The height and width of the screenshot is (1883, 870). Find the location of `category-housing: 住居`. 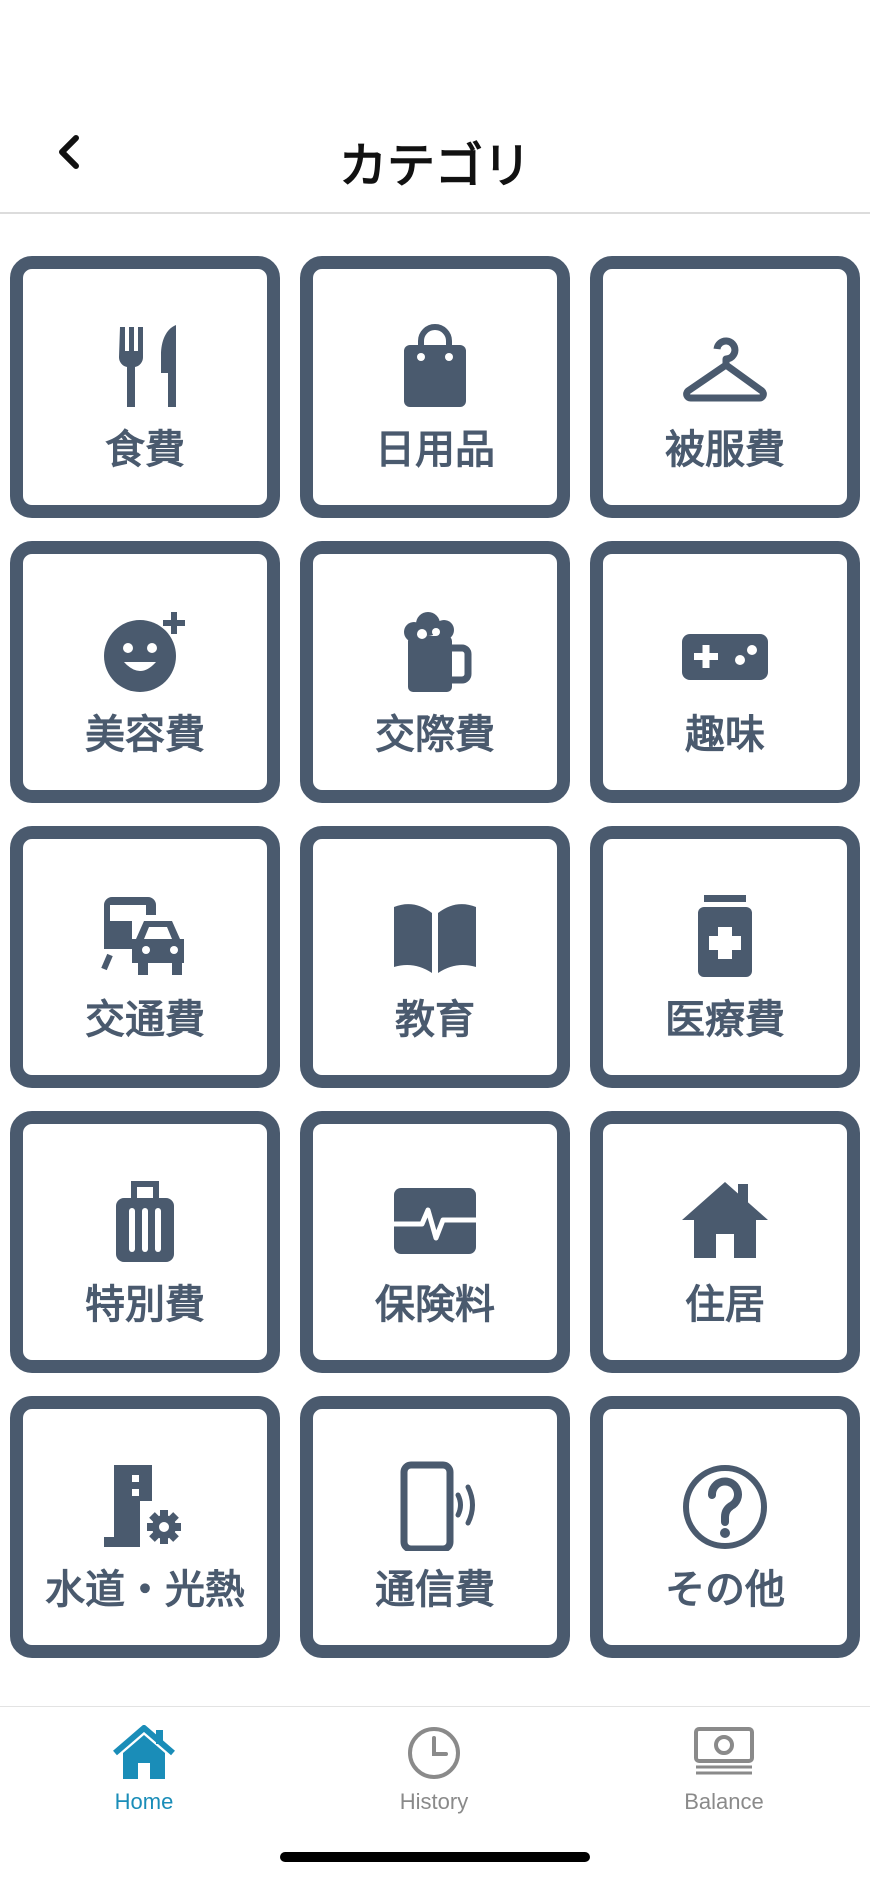

category-housing: 住居 is located at coordinates (725, 1242).